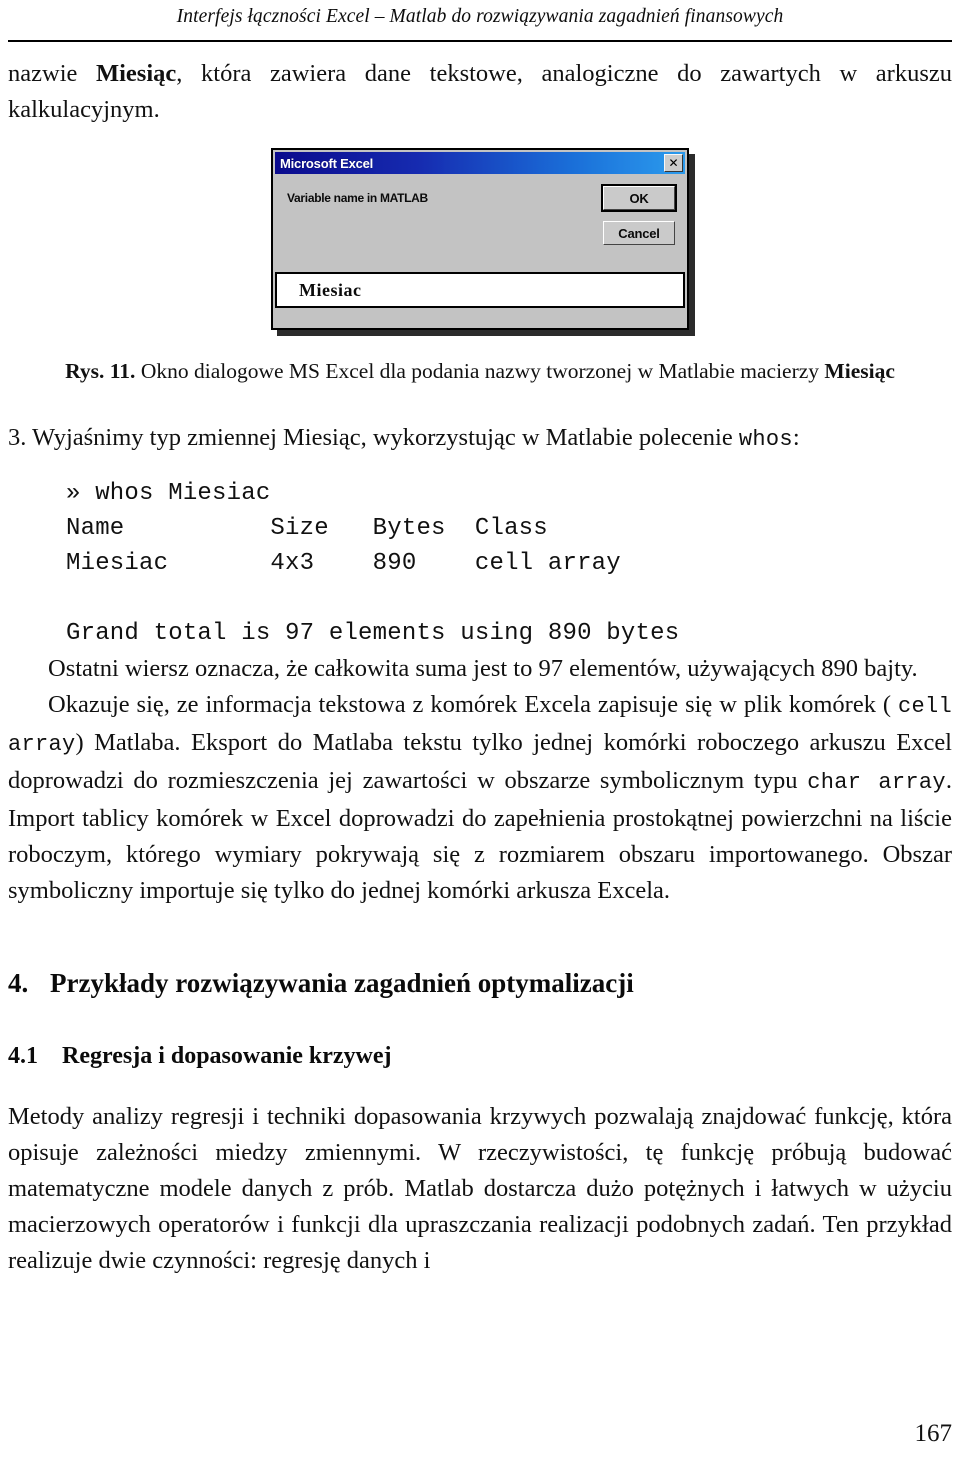 Image resolution: width=960 pixels, height=1470 pixels. Describe the element at coordinates (18, 983) in the screenshot. I see `section-heading-4-number: 4.` at that location.